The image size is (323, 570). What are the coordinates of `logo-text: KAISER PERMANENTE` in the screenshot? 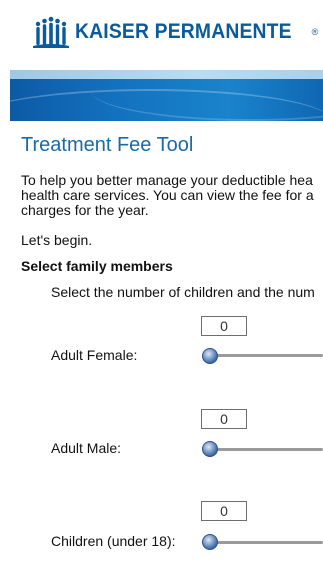 It's located at (183, 31).